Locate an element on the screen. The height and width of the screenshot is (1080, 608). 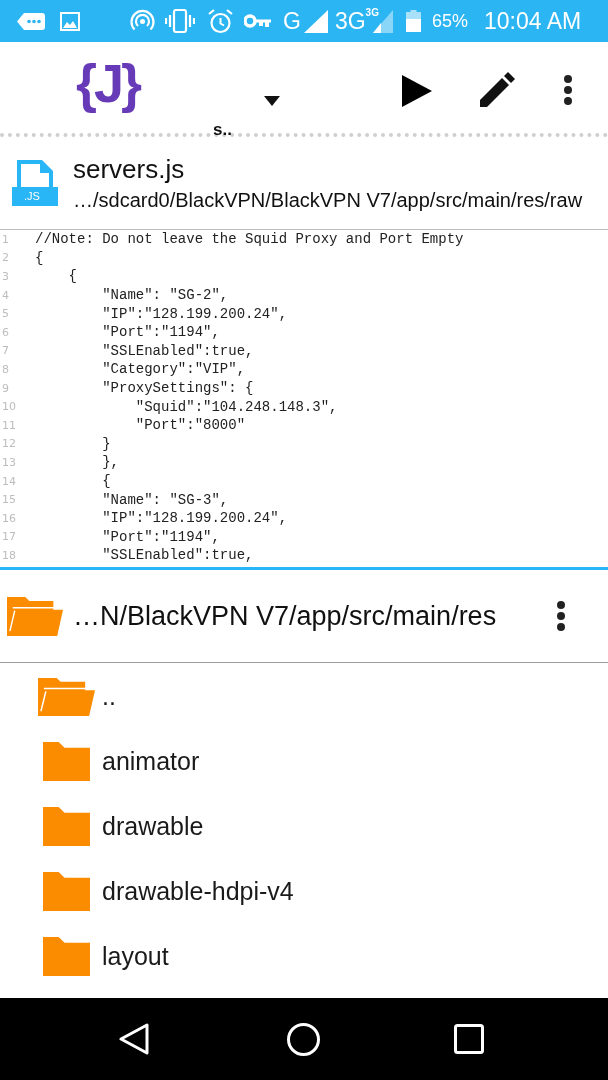
file-selector: s.. is located at coordinates (246, 117).